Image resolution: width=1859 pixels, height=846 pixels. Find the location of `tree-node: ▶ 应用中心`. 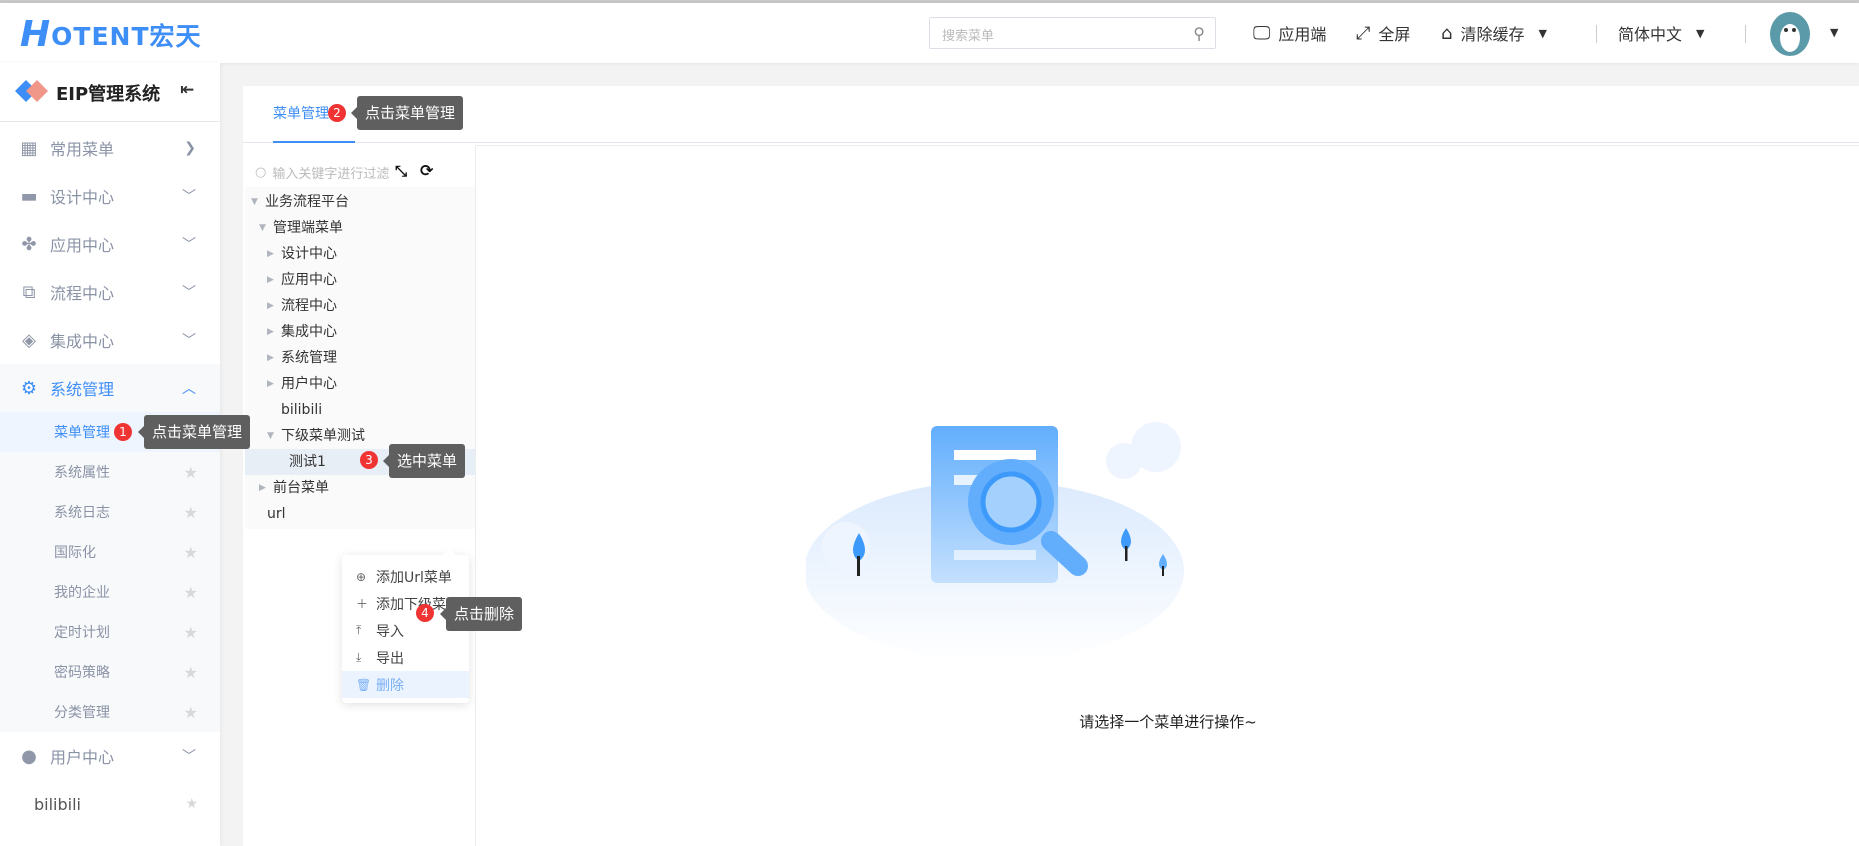

tree-node: ▶ 应用中心 is located at coordinates (360, 280).